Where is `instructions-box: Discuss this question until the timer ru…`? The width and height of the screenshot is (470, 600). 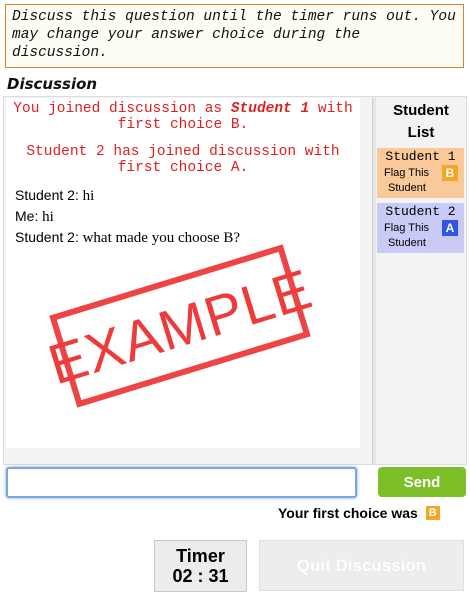
instructions-box: Discuss this question until the timer ru… is located at coordinates (234, 36).